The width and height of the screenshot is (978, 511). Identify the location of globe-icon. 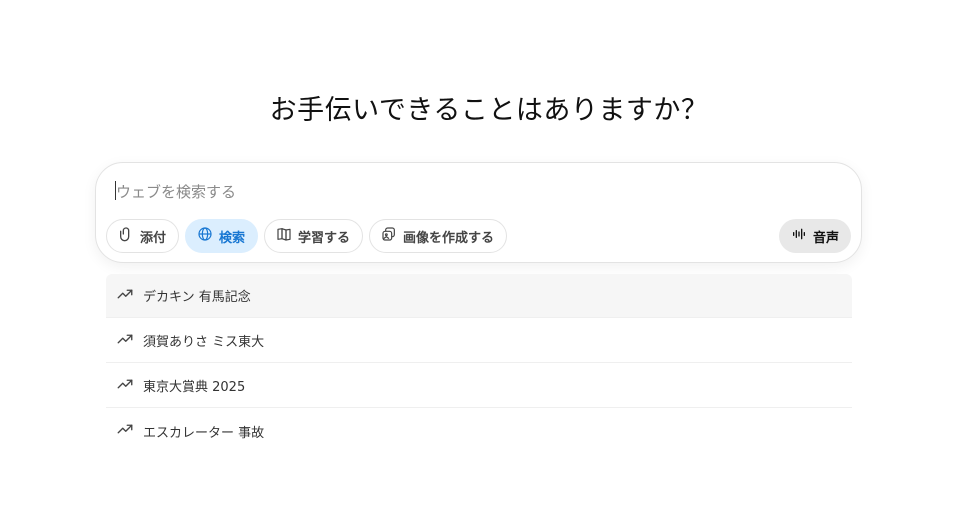
(205, 236).